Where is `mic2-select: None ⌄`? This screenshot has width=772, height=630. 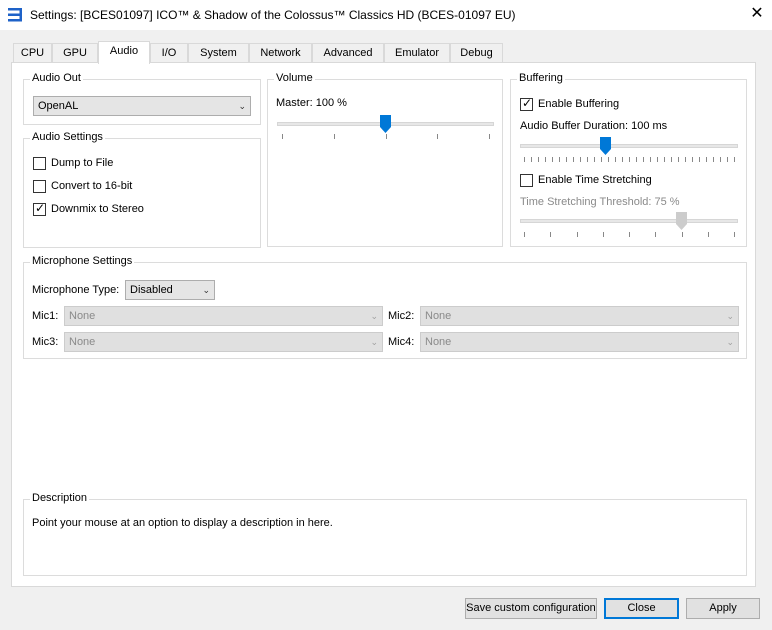
mic2-select: None ⌄ is located at coordinates (579, 316).